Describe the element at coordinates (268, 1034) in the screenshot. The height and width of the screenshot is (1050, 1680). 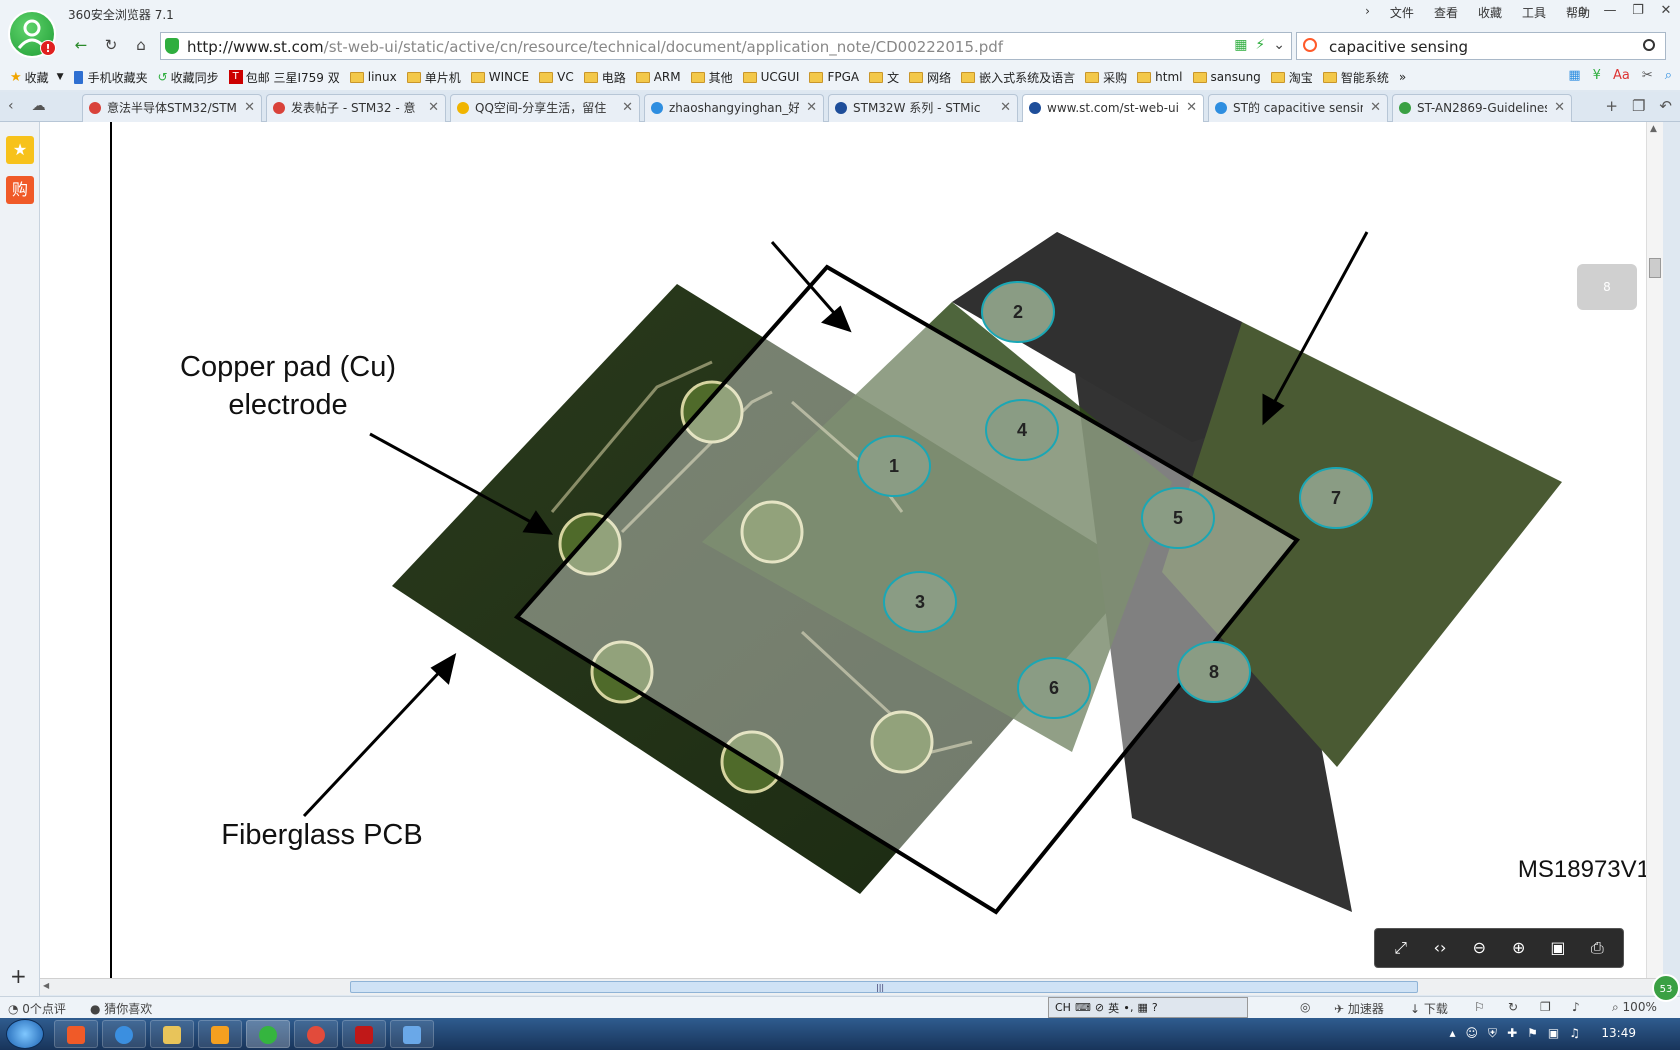
I see `task-360-browser` at that location.